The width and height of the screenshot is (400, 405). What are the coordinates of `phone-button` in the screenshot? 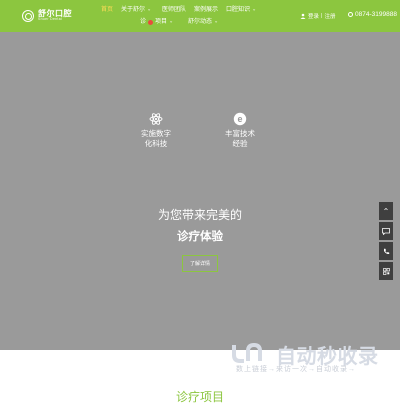 It's located at (386, 251).